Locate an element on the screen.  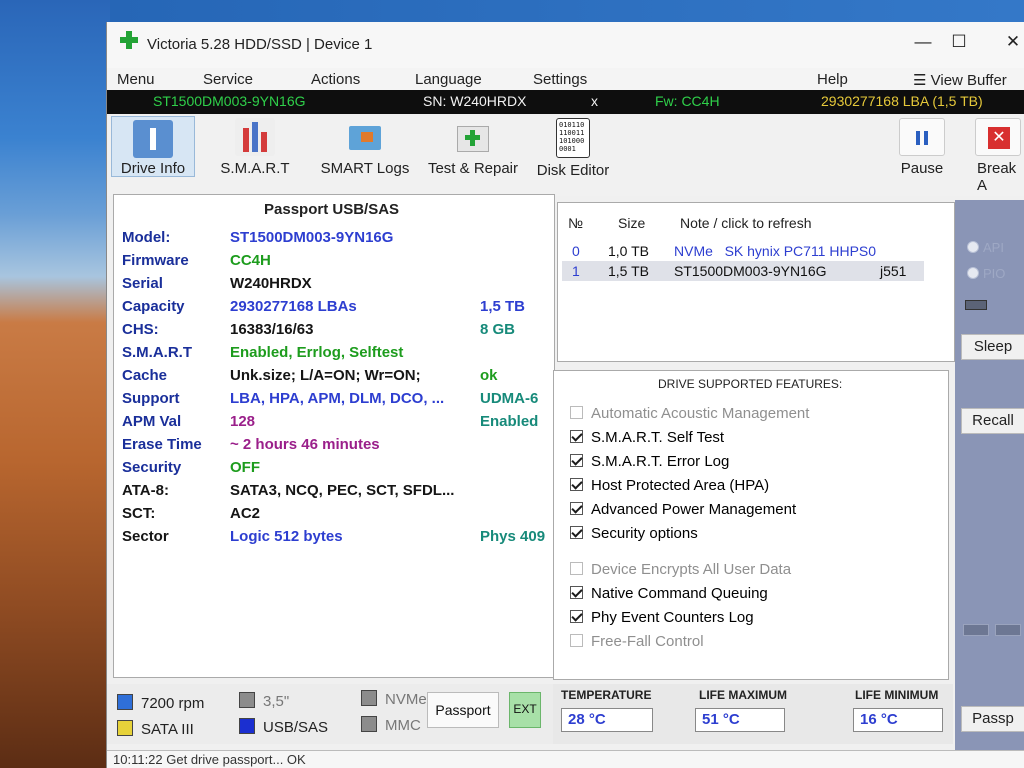
blue-square-icon is located at coordinates (247, 726).